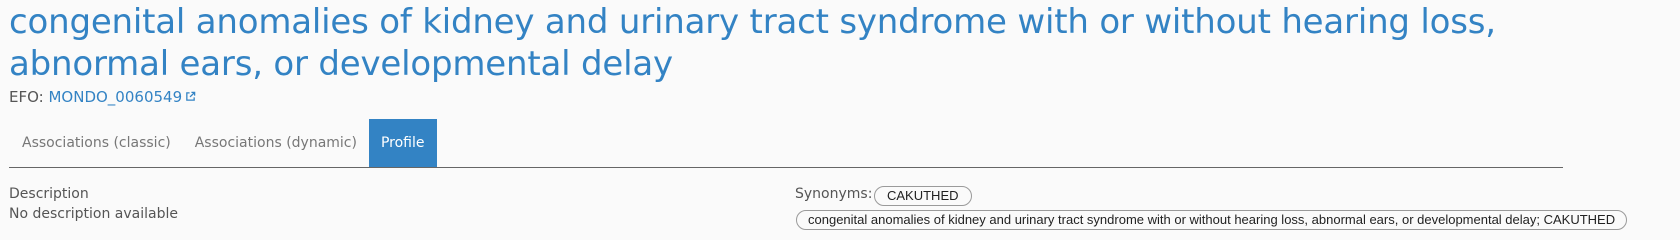  I want to click on tab-associations-classic: Associations (classic), so click(96, 143).